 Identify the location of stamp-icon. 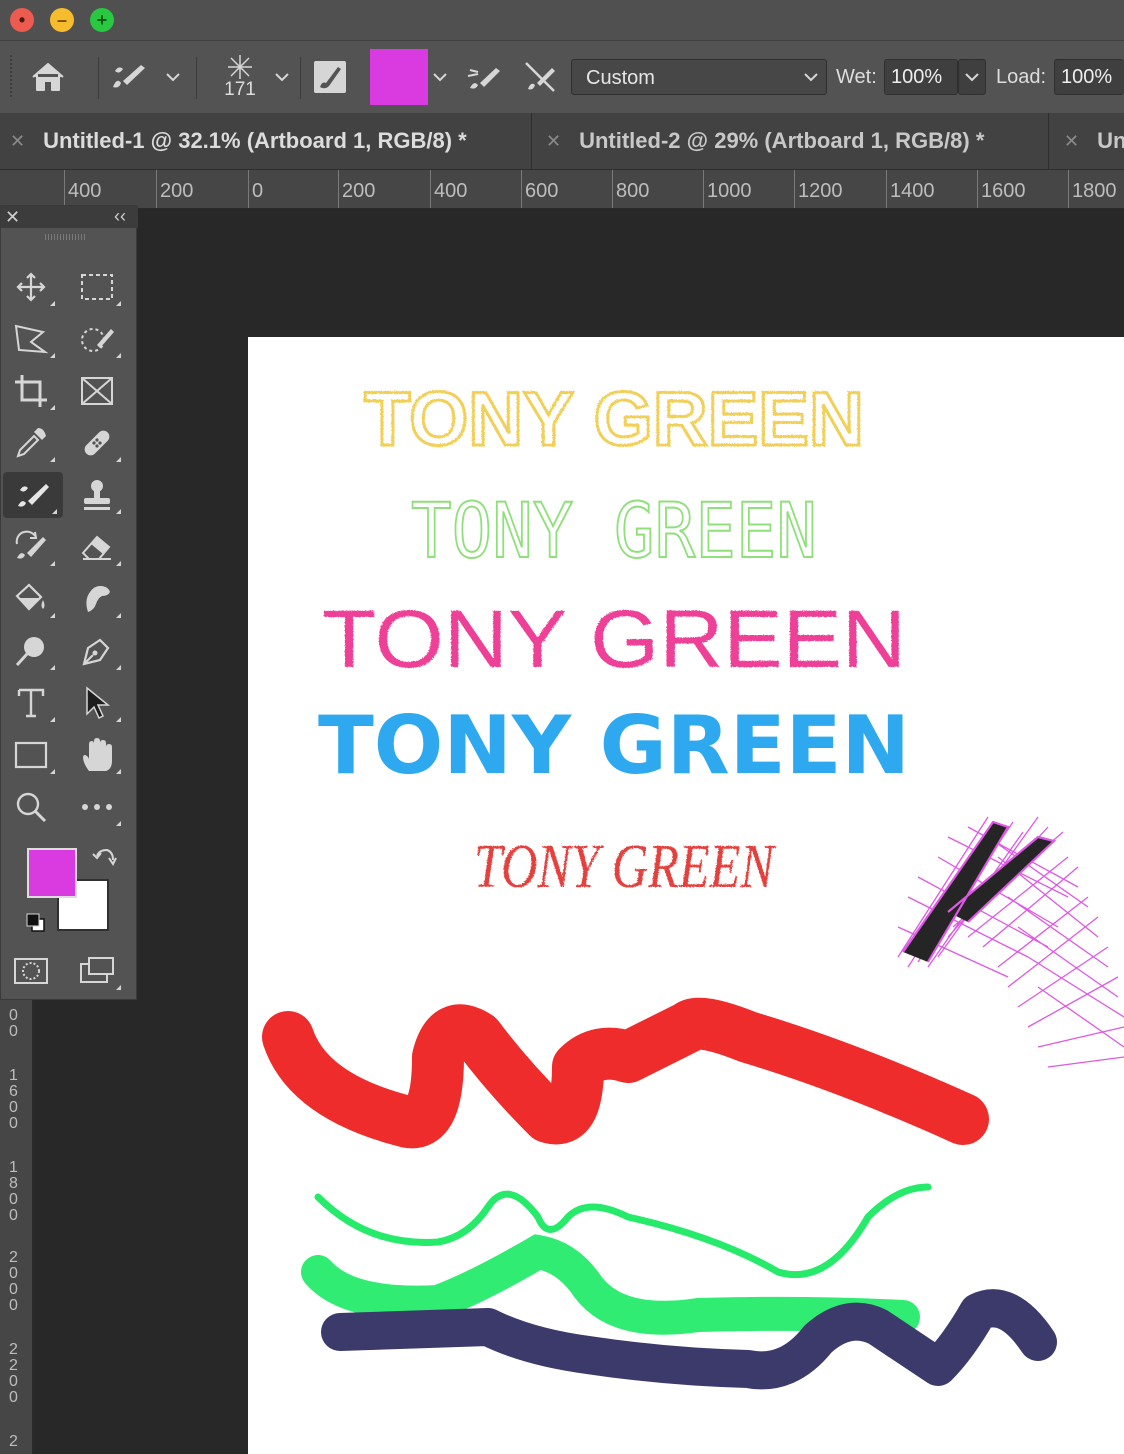
(97, 495).